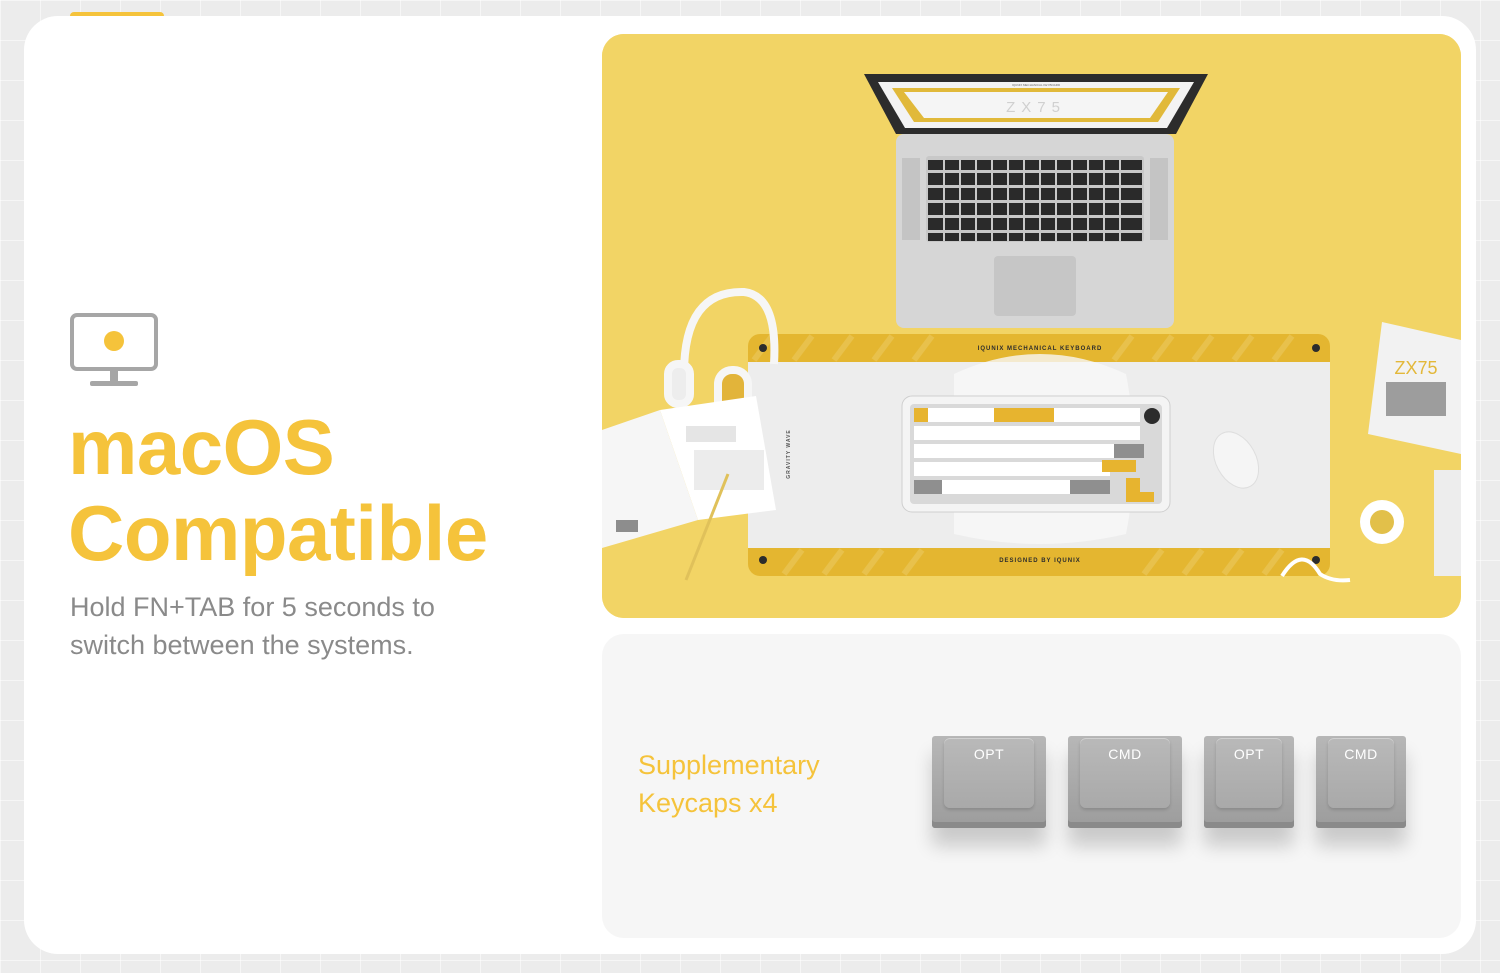 This screenshot has height=973, width=1500. What do you see at coordinates (1040, 349) in the screenshot?
I see `deskmat-top-text: IQUNIX MECHANICAL KEYBOARD` at bounding box center [1040, 349].